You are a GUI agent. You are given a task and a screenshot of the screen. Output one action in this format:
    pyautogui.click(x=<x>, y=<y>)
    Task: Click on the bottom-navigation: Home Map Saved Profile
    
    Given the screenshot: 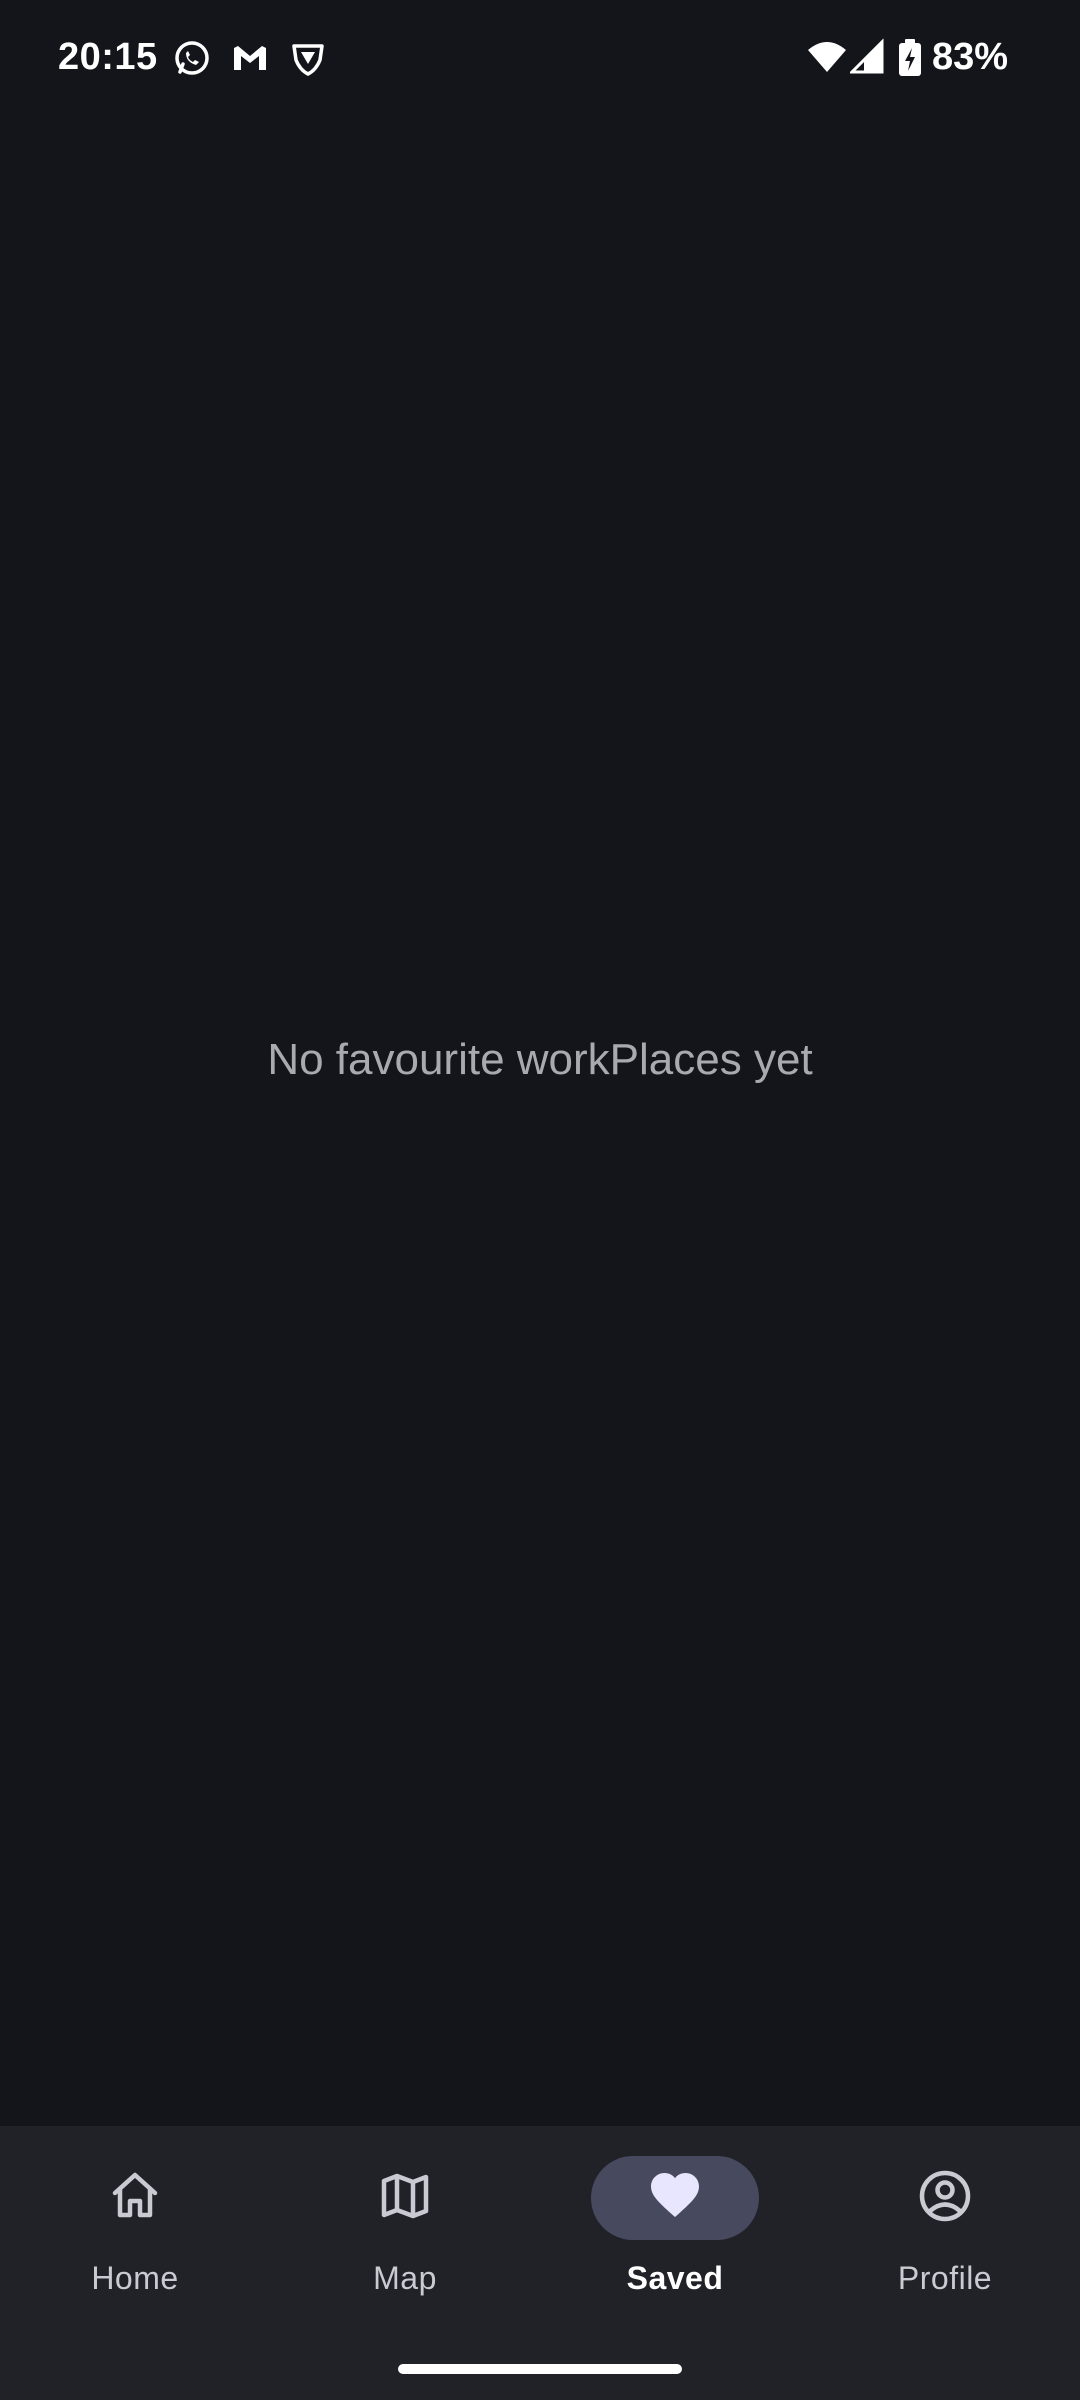 What is the action you would take?
    pyautogui.click(x=540, y=2263)
    